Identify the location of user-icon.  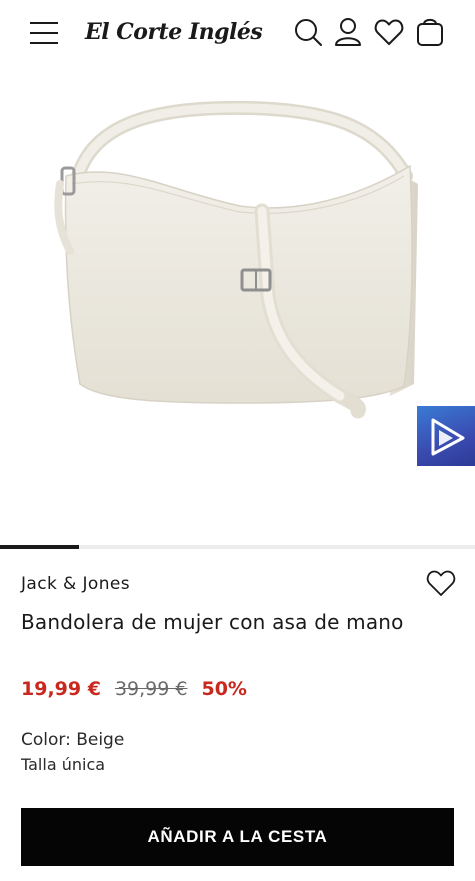
(348, 32).